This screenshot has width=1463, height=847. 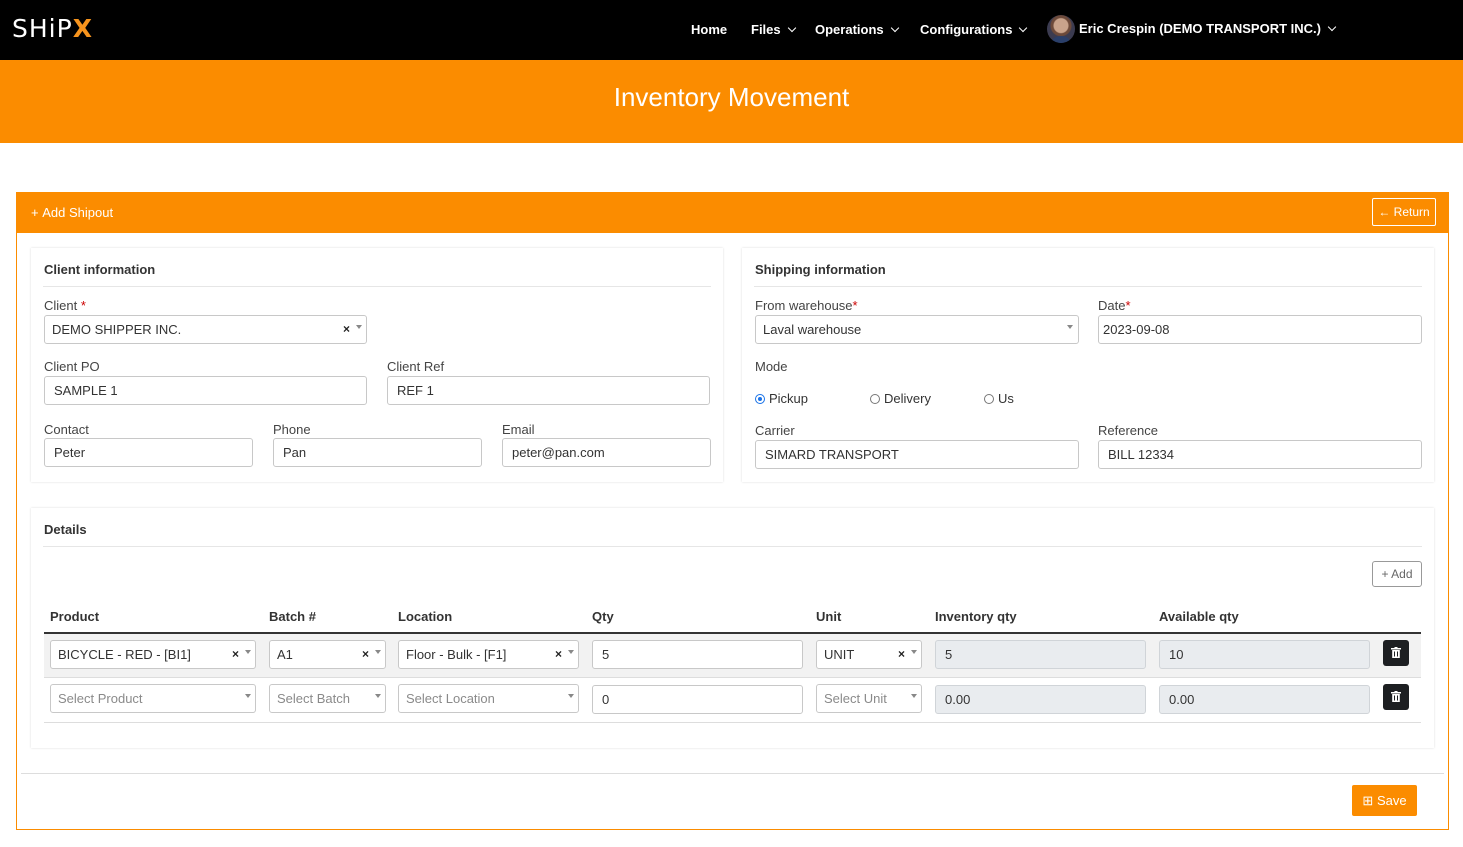 I want to click on nav-configurations: Configurations, so click(x=974, y=29).